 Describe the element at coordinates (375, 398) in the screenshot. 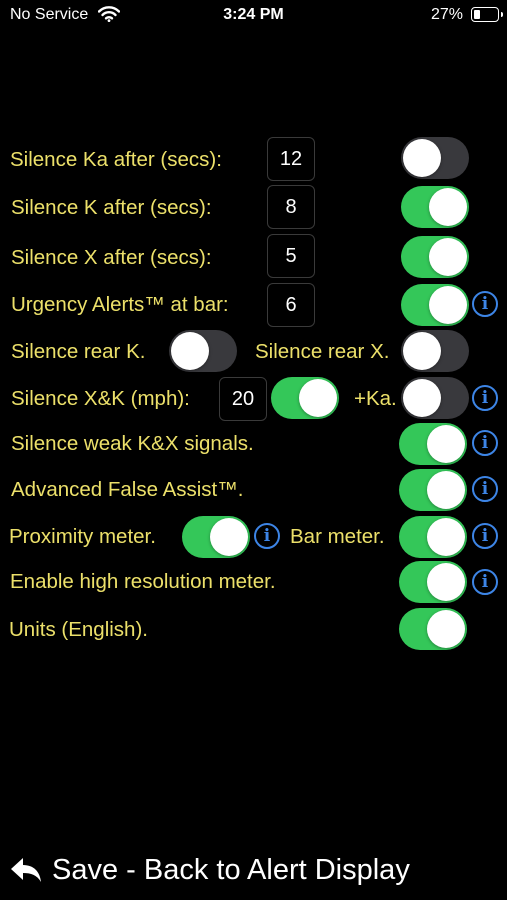

I see `plus-ka-label: +Ka.` at that location.